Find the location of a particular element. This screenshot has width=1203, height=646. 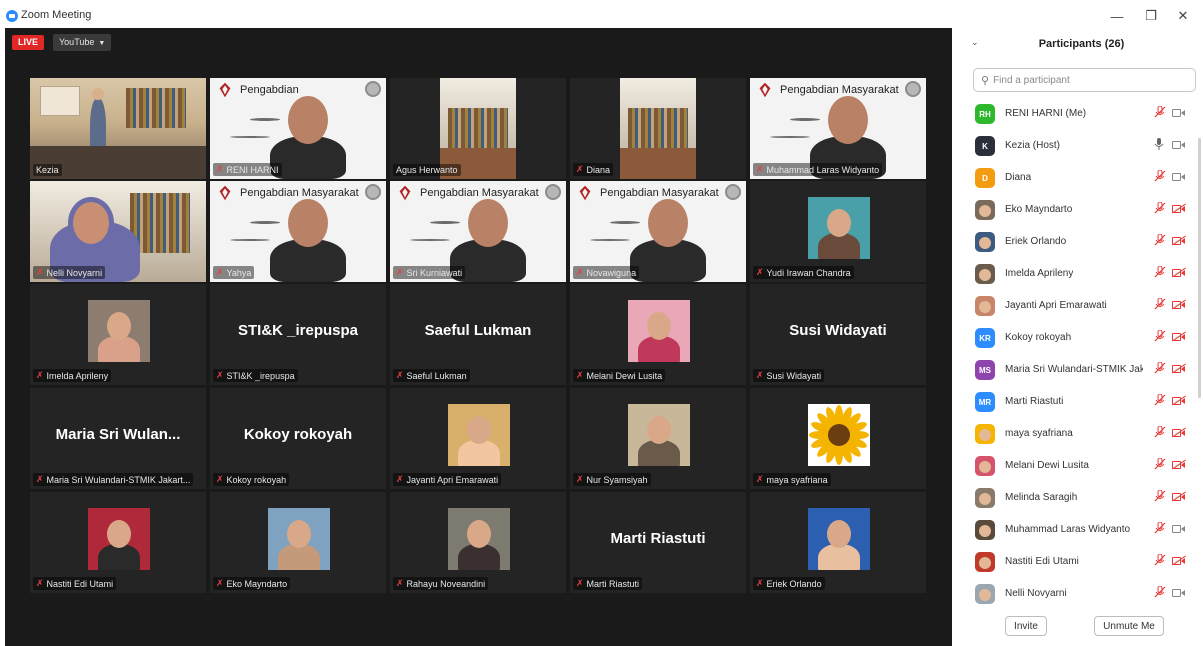

avatar-initials: D is located at coordinates (985, 178).